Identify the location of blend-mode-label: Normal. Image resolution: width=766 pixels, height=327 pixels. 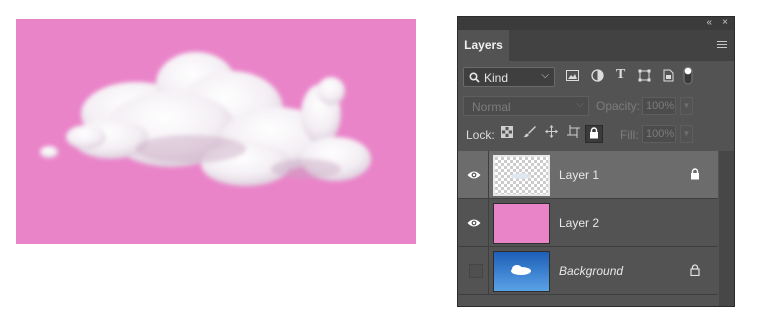
(491, 107).